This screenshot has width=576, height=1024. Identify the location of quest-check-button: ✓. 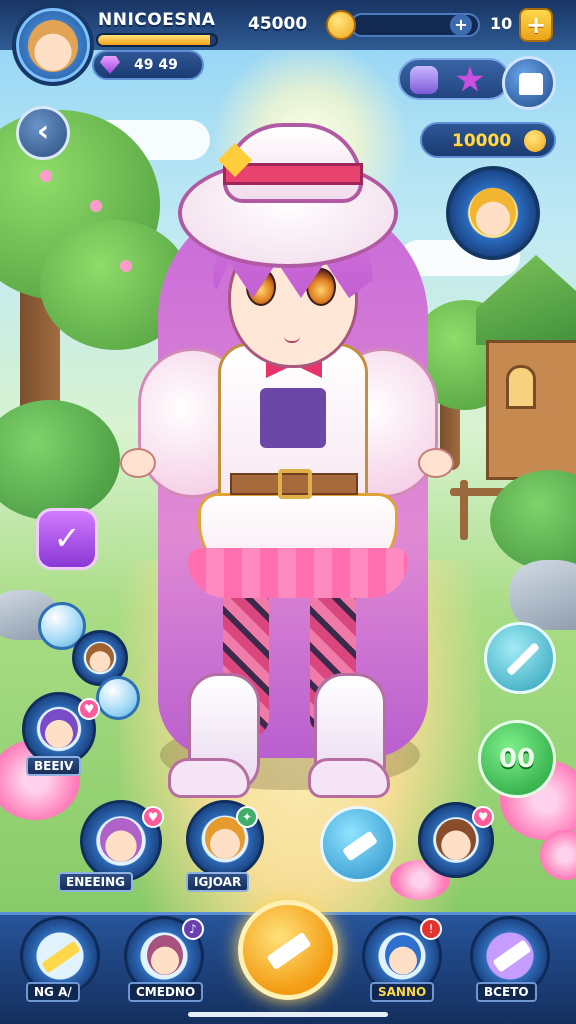
(67, 539).